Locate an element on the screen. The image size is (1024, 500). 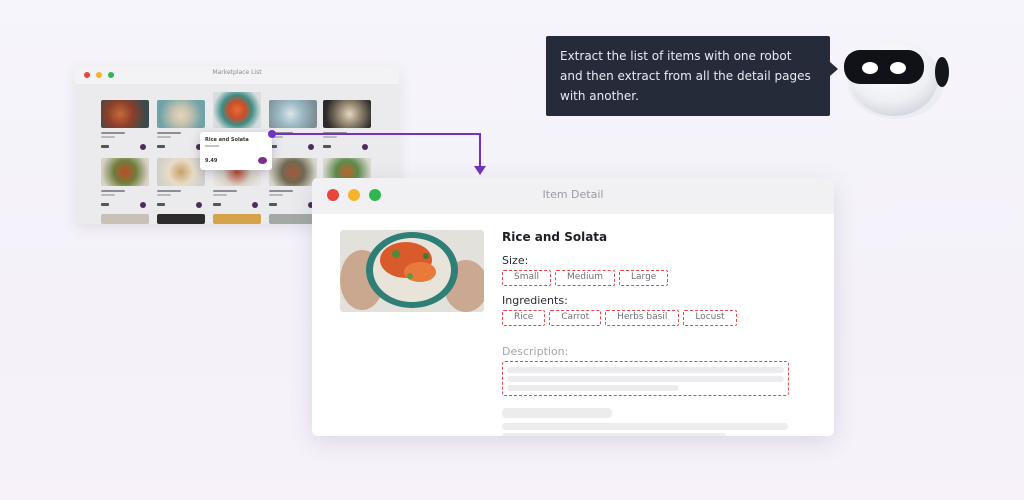
popup-title: Rice and Solata is located at coordinates (227, 140).